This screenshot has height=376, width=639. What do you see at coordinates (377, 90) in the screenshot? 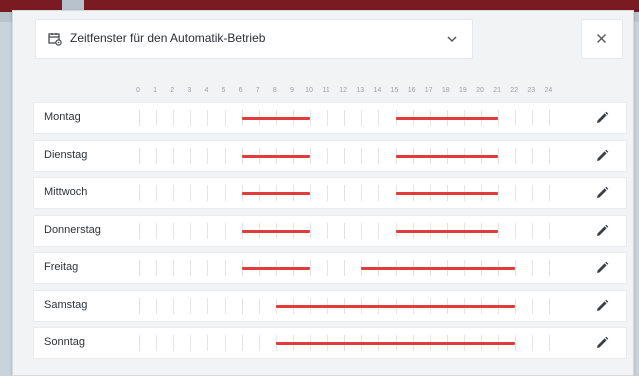
I see `hour-label: 14` at bounding box center [377, 90].